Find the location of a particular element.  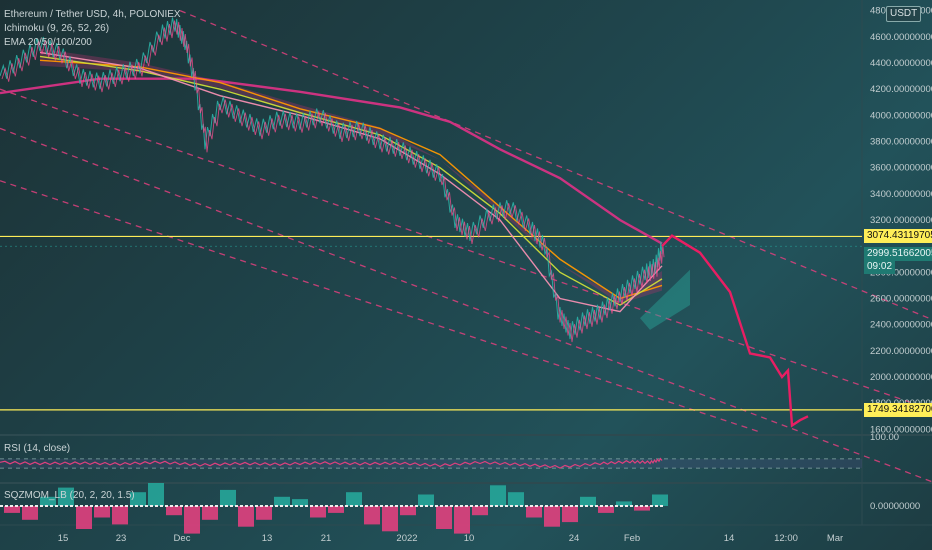

price-tick-label: 4400.00000000 is located at coordinates (901, 63).